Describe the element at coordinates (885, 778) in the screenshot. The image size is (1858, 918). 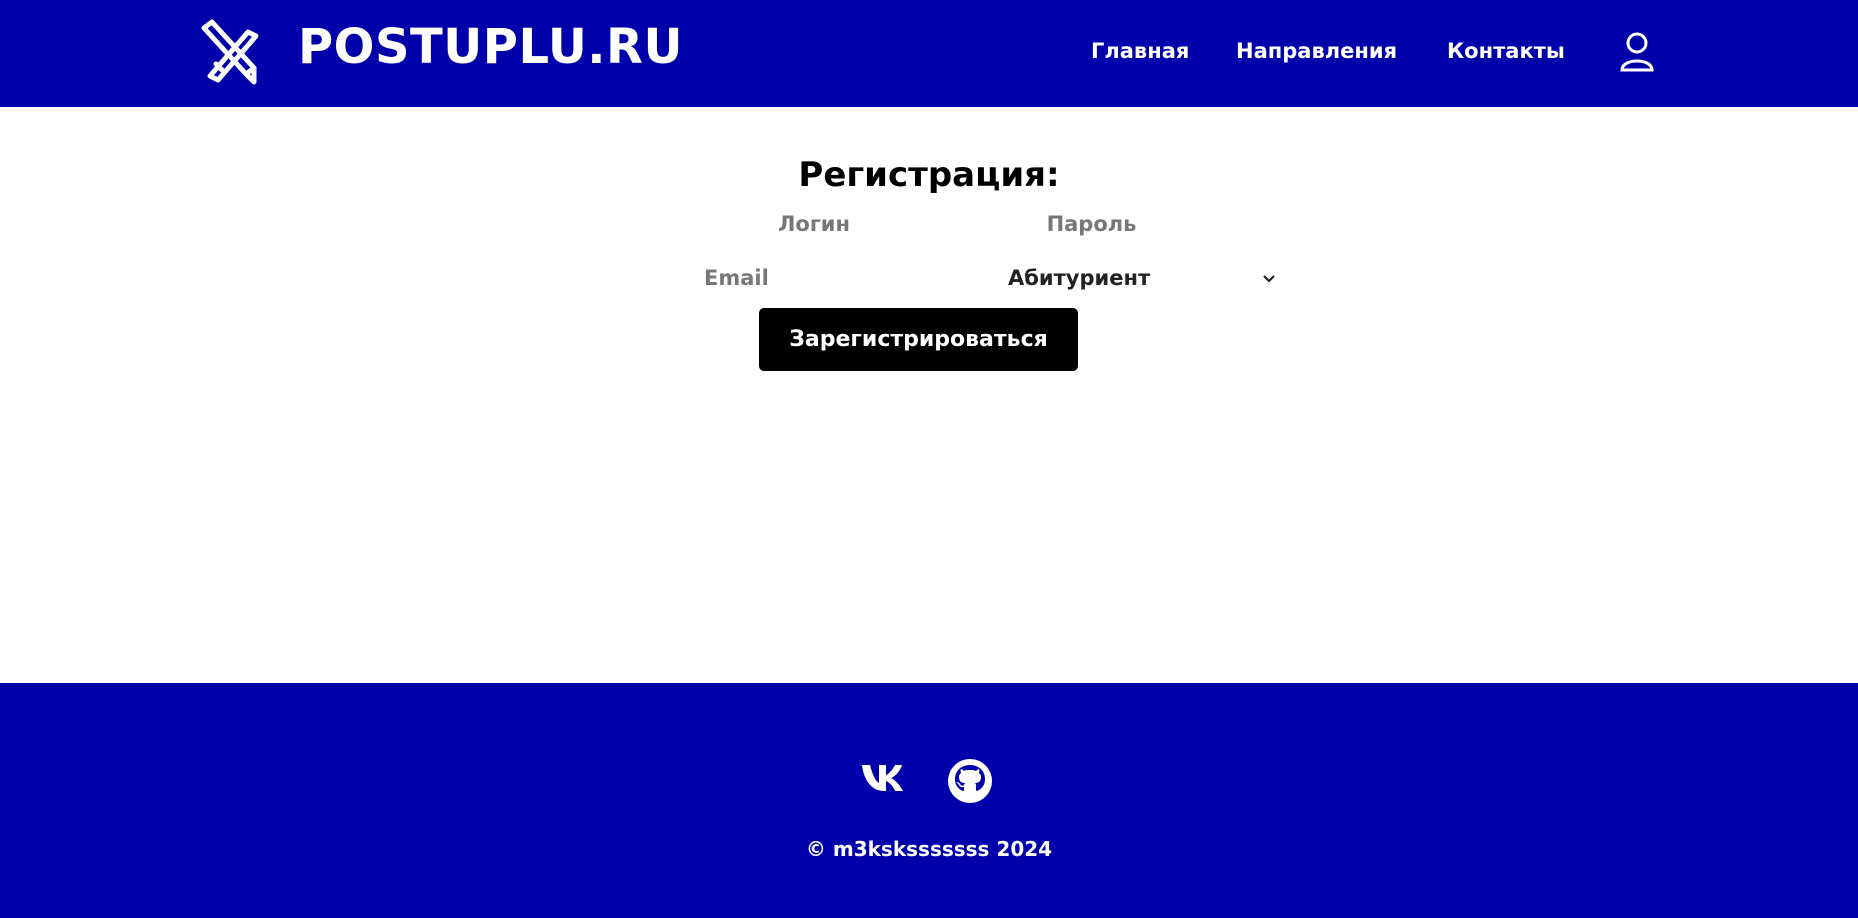
I see `vk-icon` at that location.